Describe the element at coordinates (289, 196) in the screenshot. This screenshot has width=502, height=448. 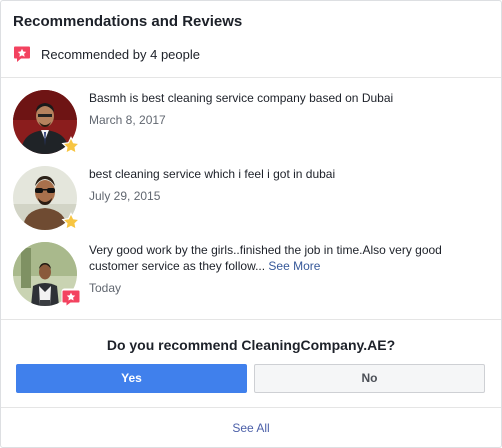
I see `review-date: July 29, 2015` at that location.